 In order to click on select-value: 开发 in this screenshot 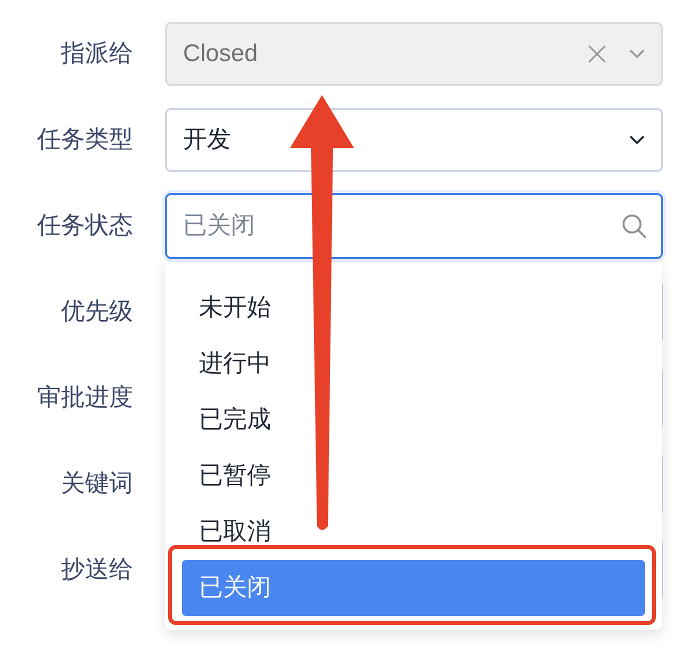, I will do `click(207, 140)`.